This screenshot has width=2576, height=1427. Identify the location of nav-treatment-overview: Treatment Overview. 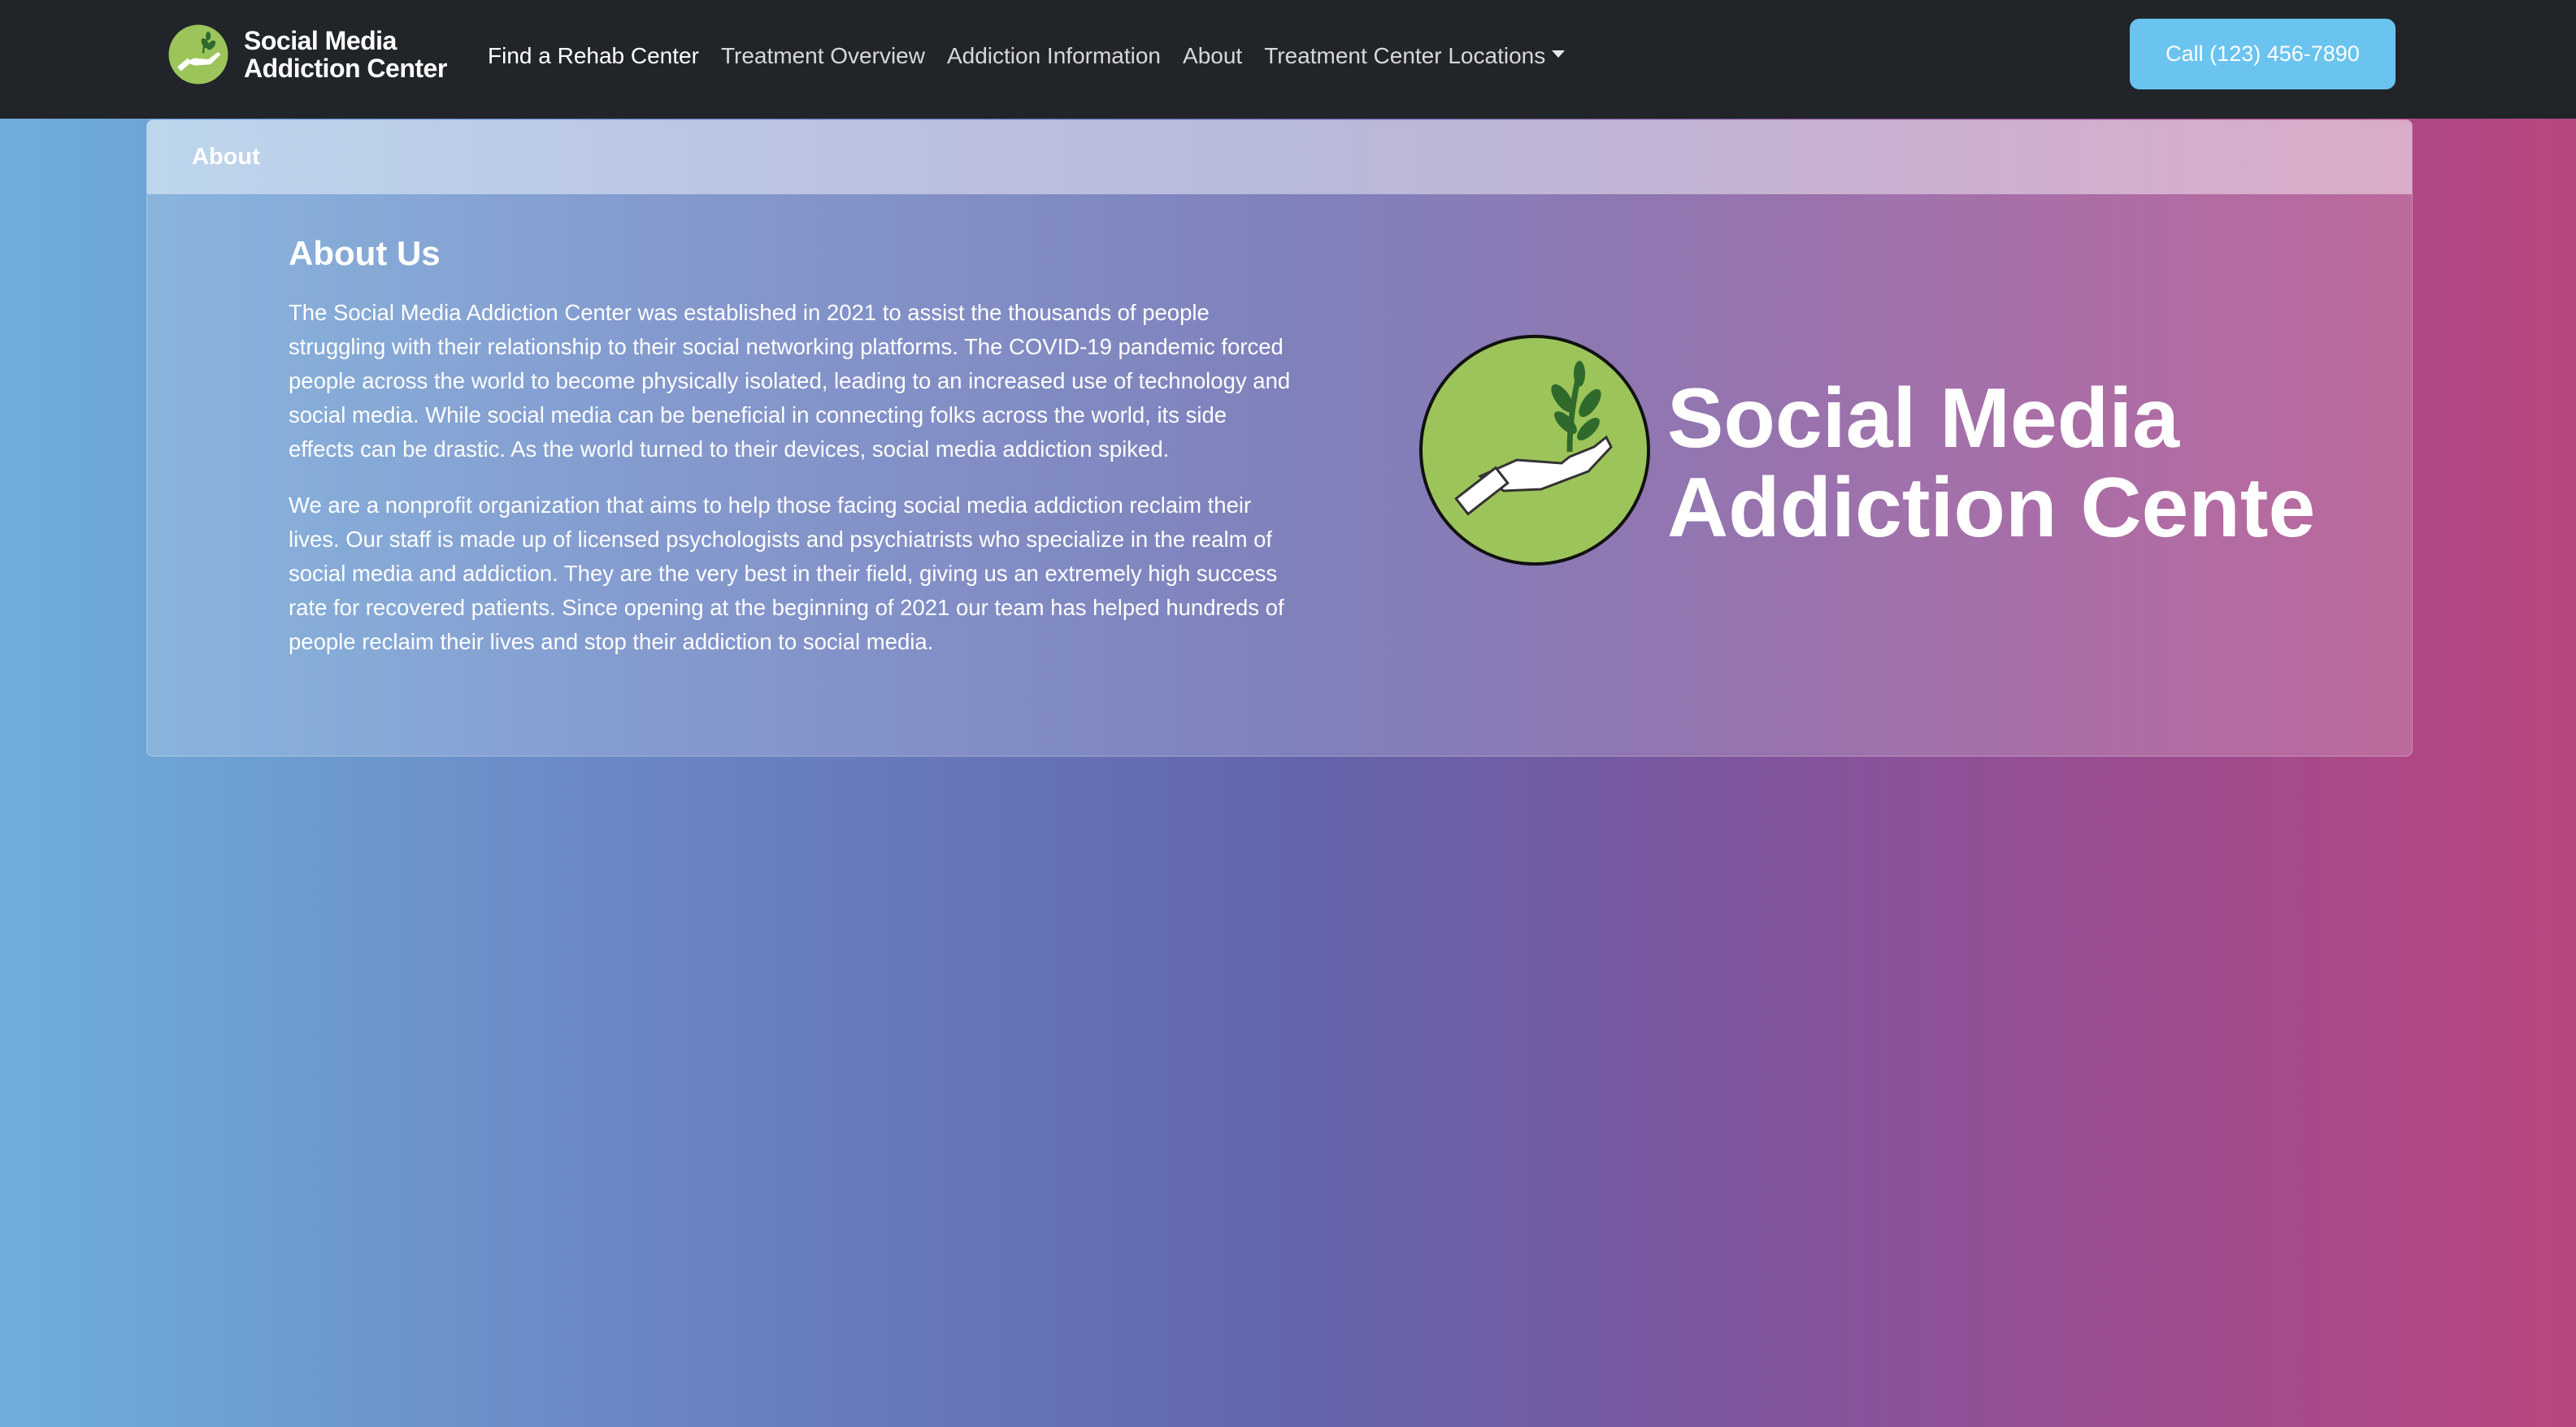
(823, 56).